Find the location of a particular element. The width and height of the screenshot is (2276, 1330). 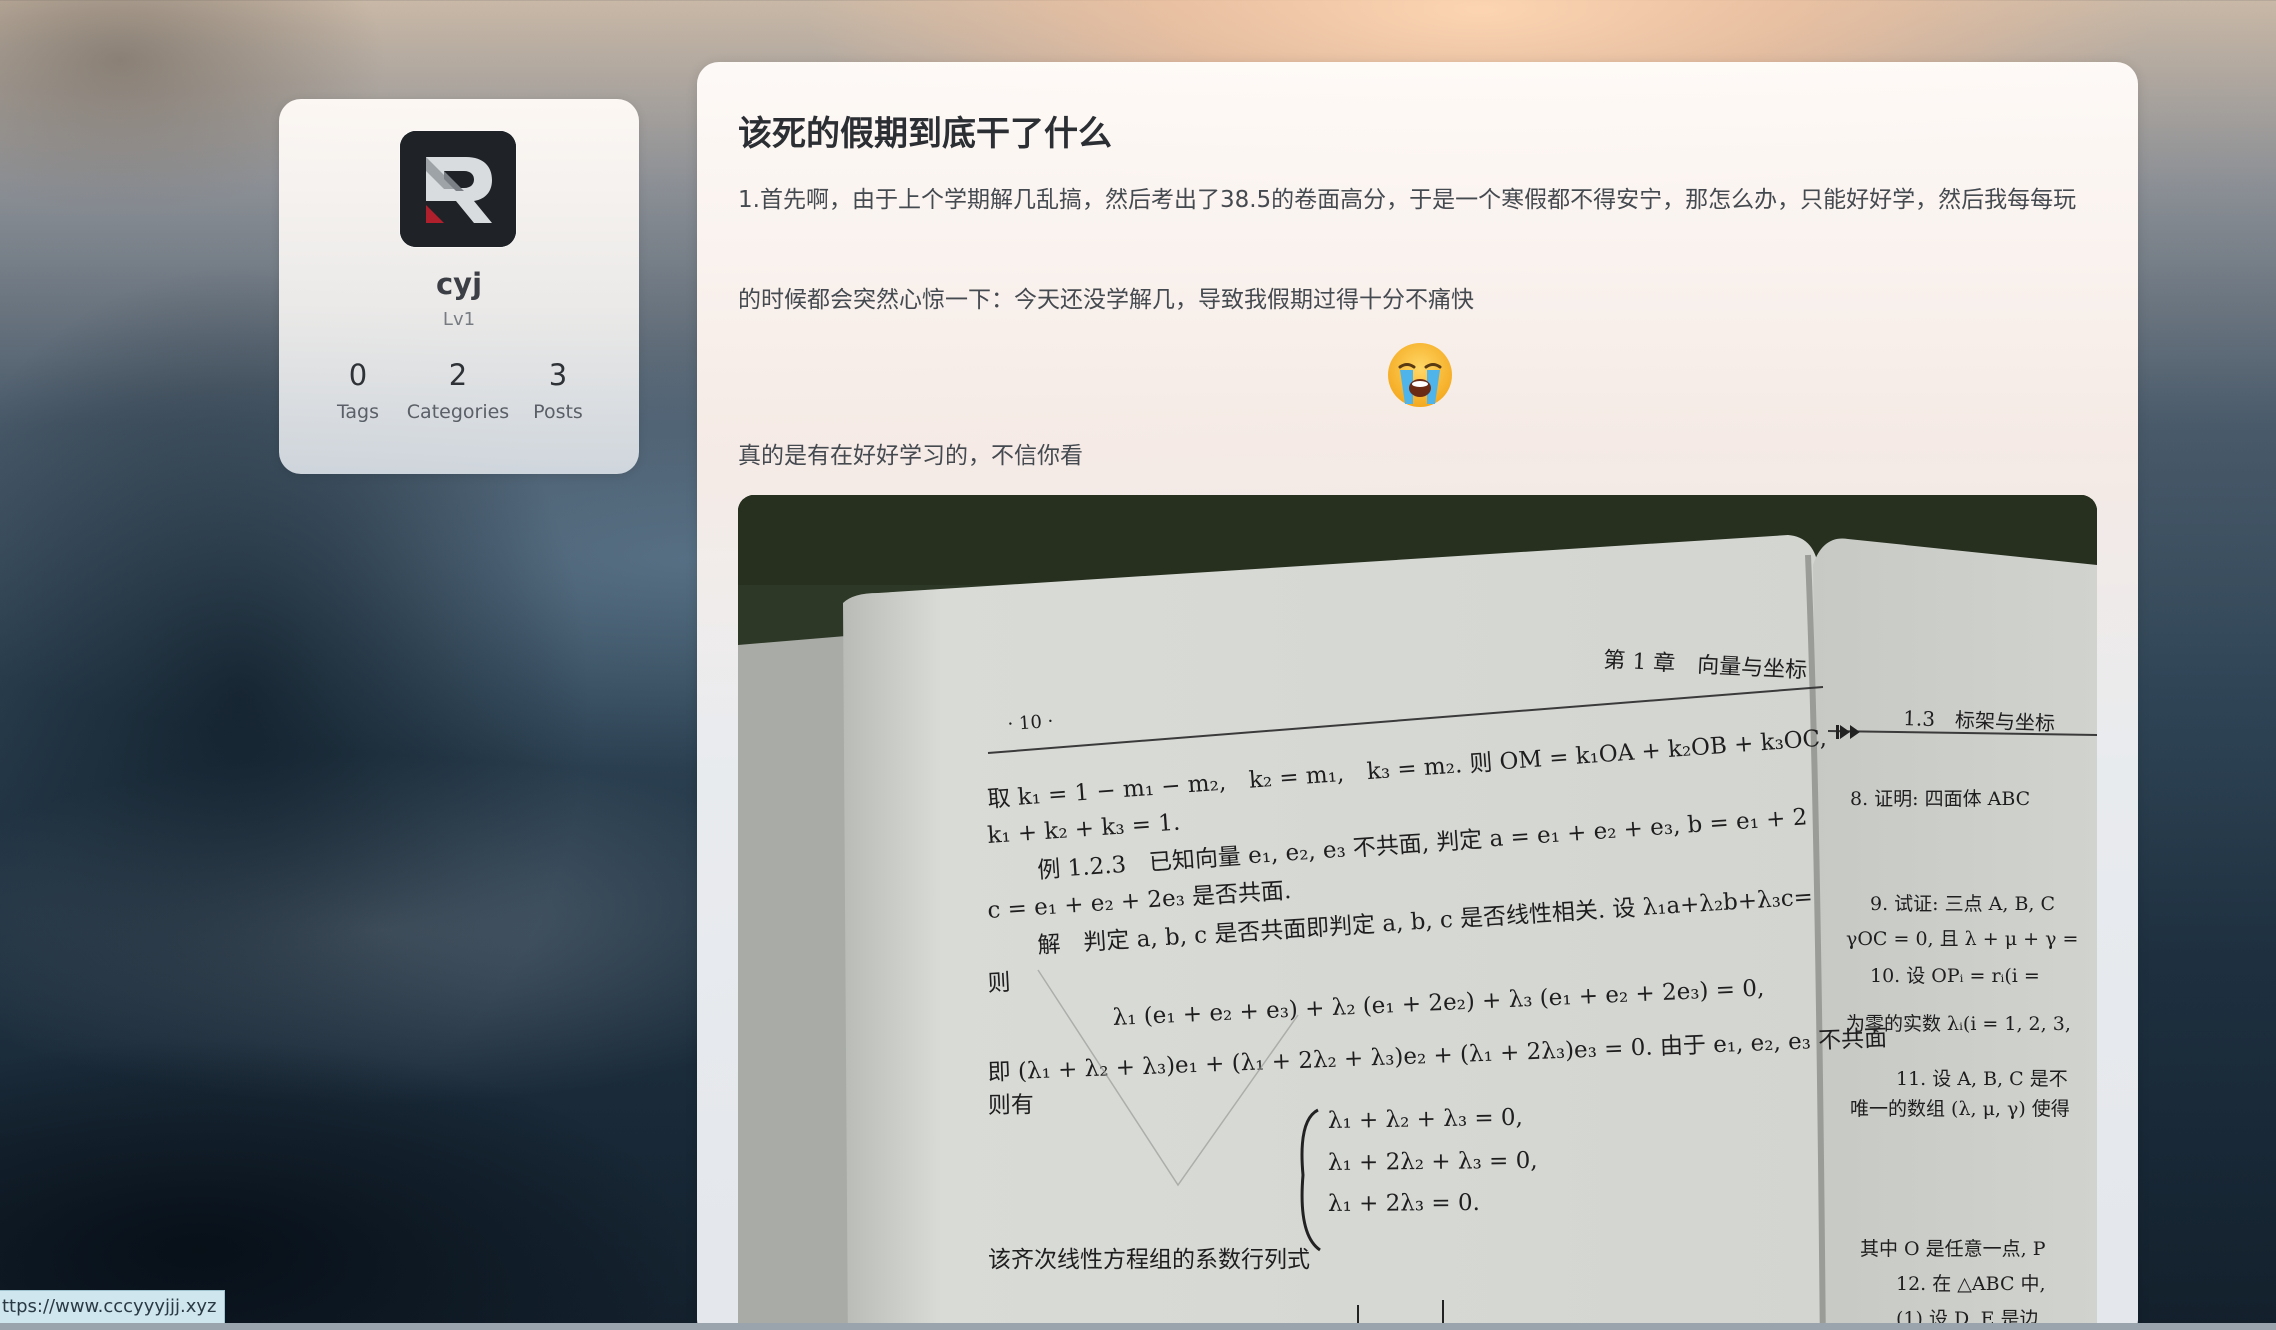

photo-right-line: 8. 证明: 四面体 ABC is located at coordinates (1940, 799).